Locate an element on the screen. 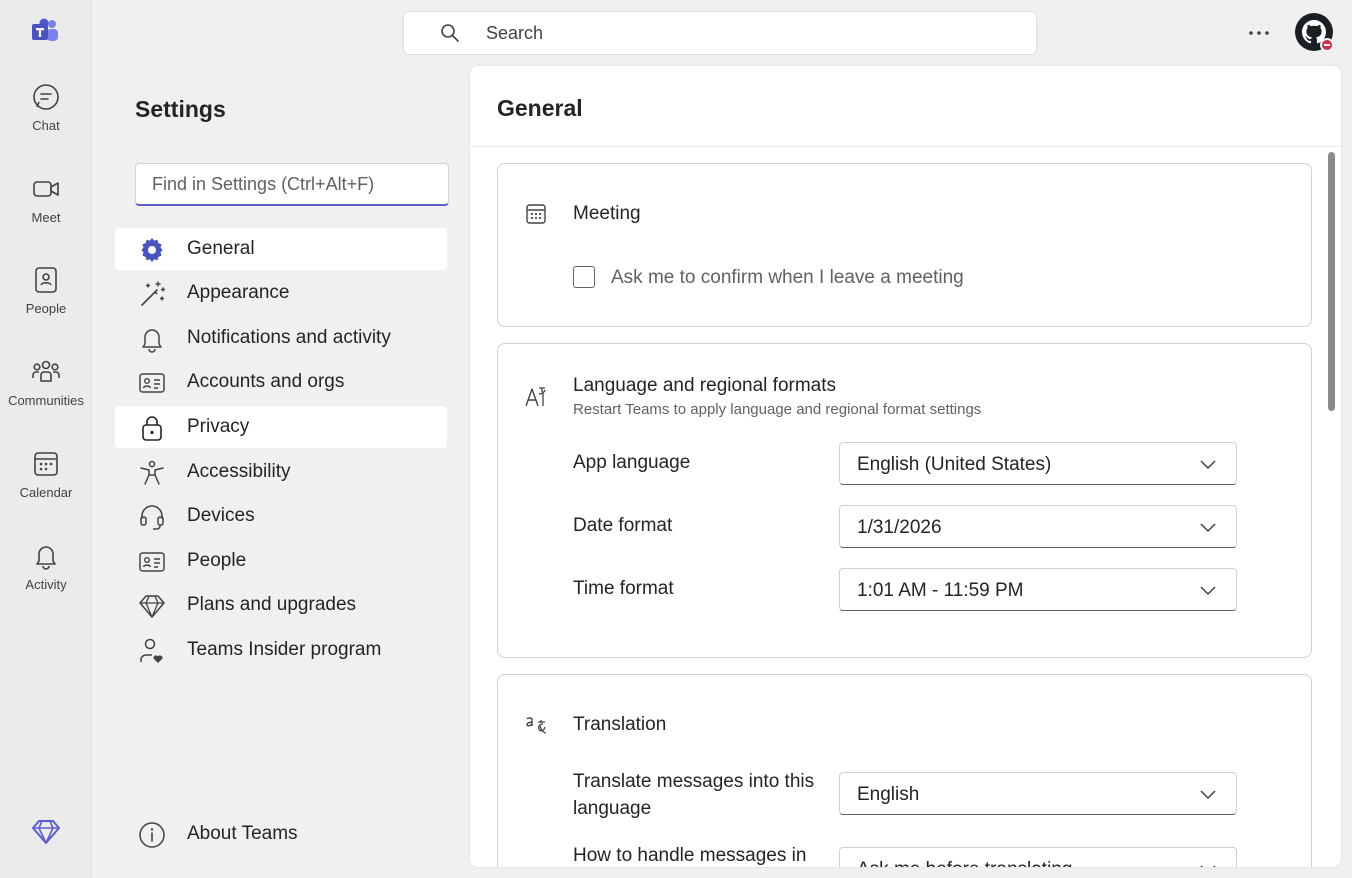 The width and height of the screenshot is (1352, 878). nav-item-label: People is located at coordinates (217, 560).